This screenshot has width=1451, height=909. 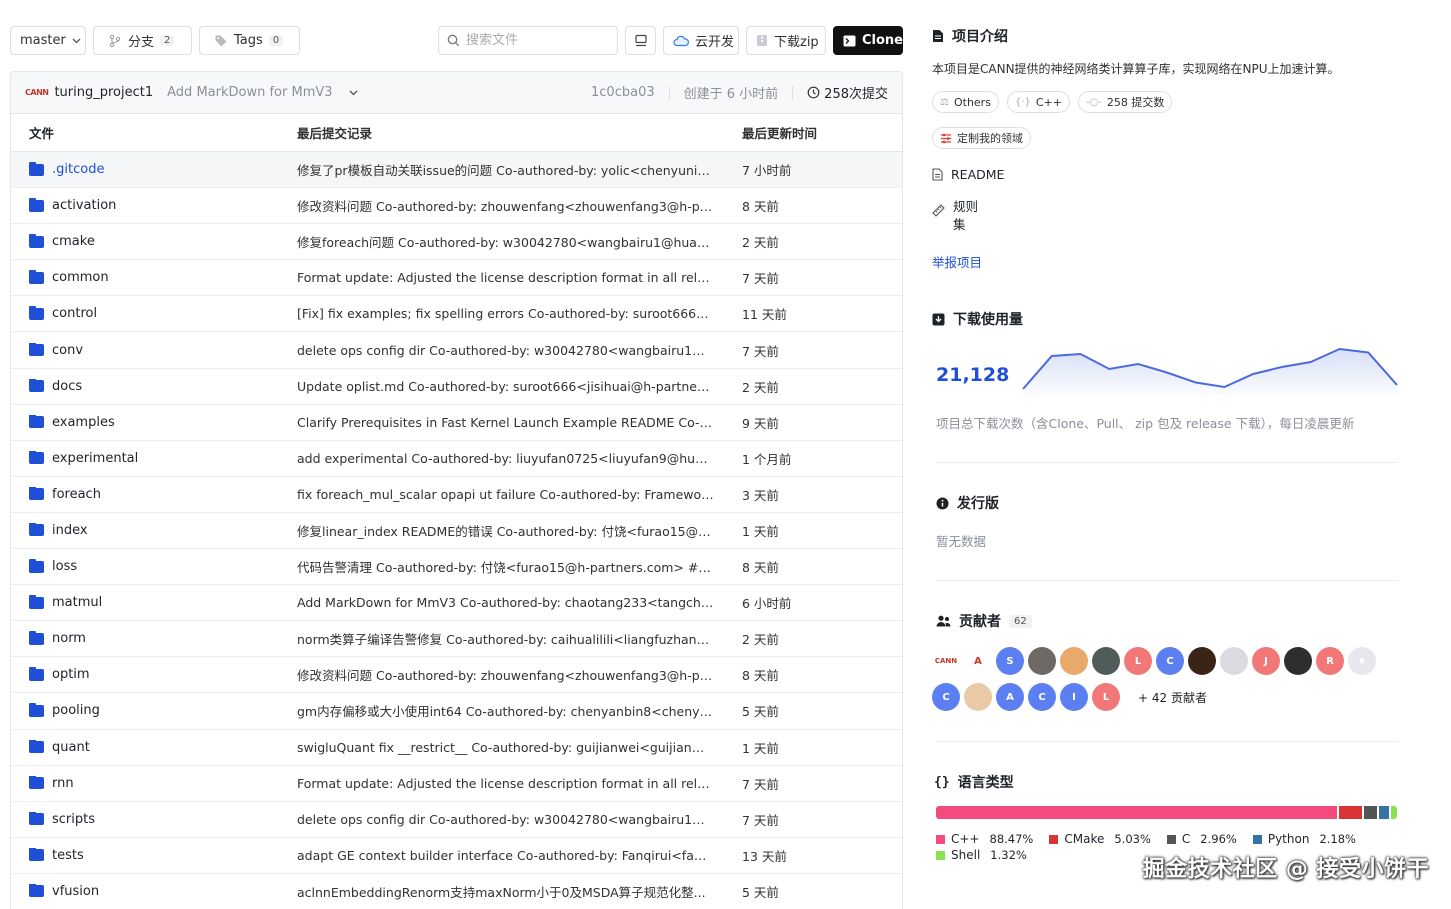 What do you see at coordinates (67, 350) in the screenshot?
I see `folder-name: conv` at bounding box center [67, 350].